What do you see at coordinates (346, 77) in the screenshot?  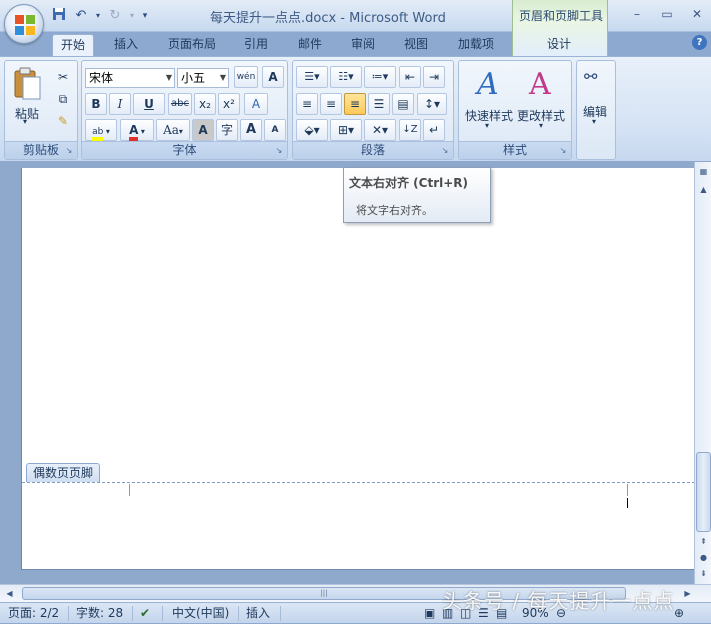 I see `numbering-button: ☷▾` at bounding box center [346, 77].